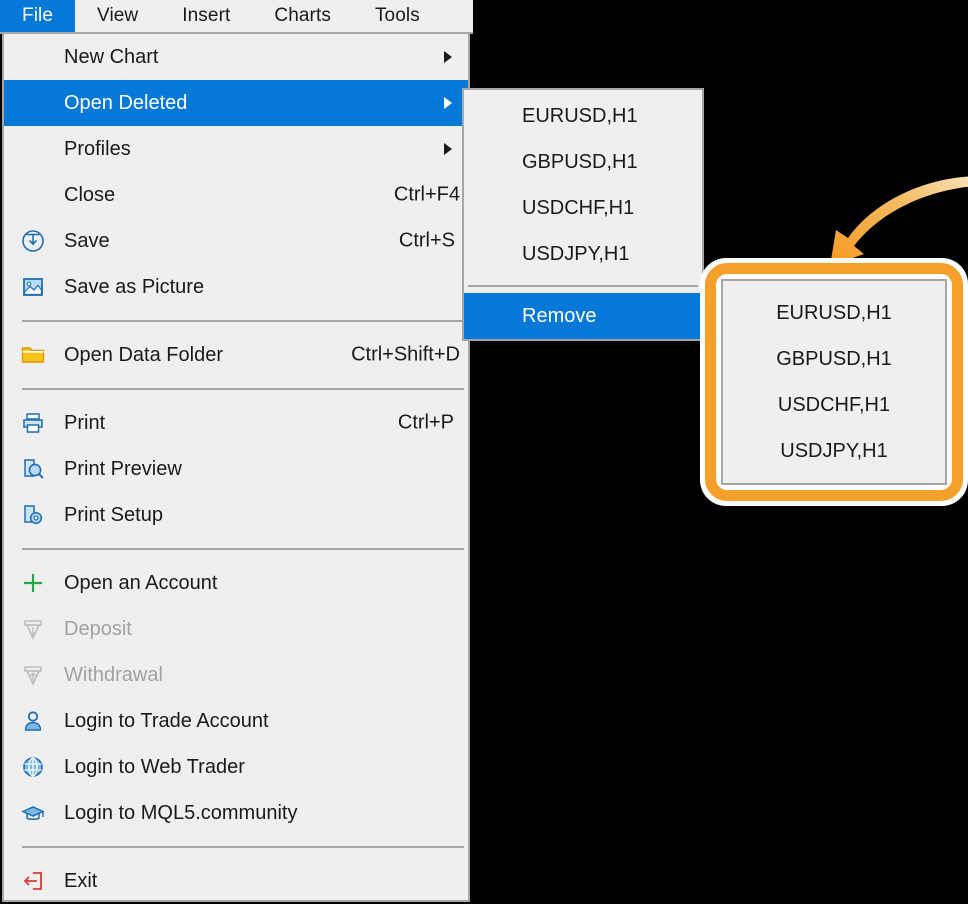 The height and width of the screenshot is (904, 968). I want to click on submenu-item-usdjpy: USDJPY,H1, so click(583, 254).